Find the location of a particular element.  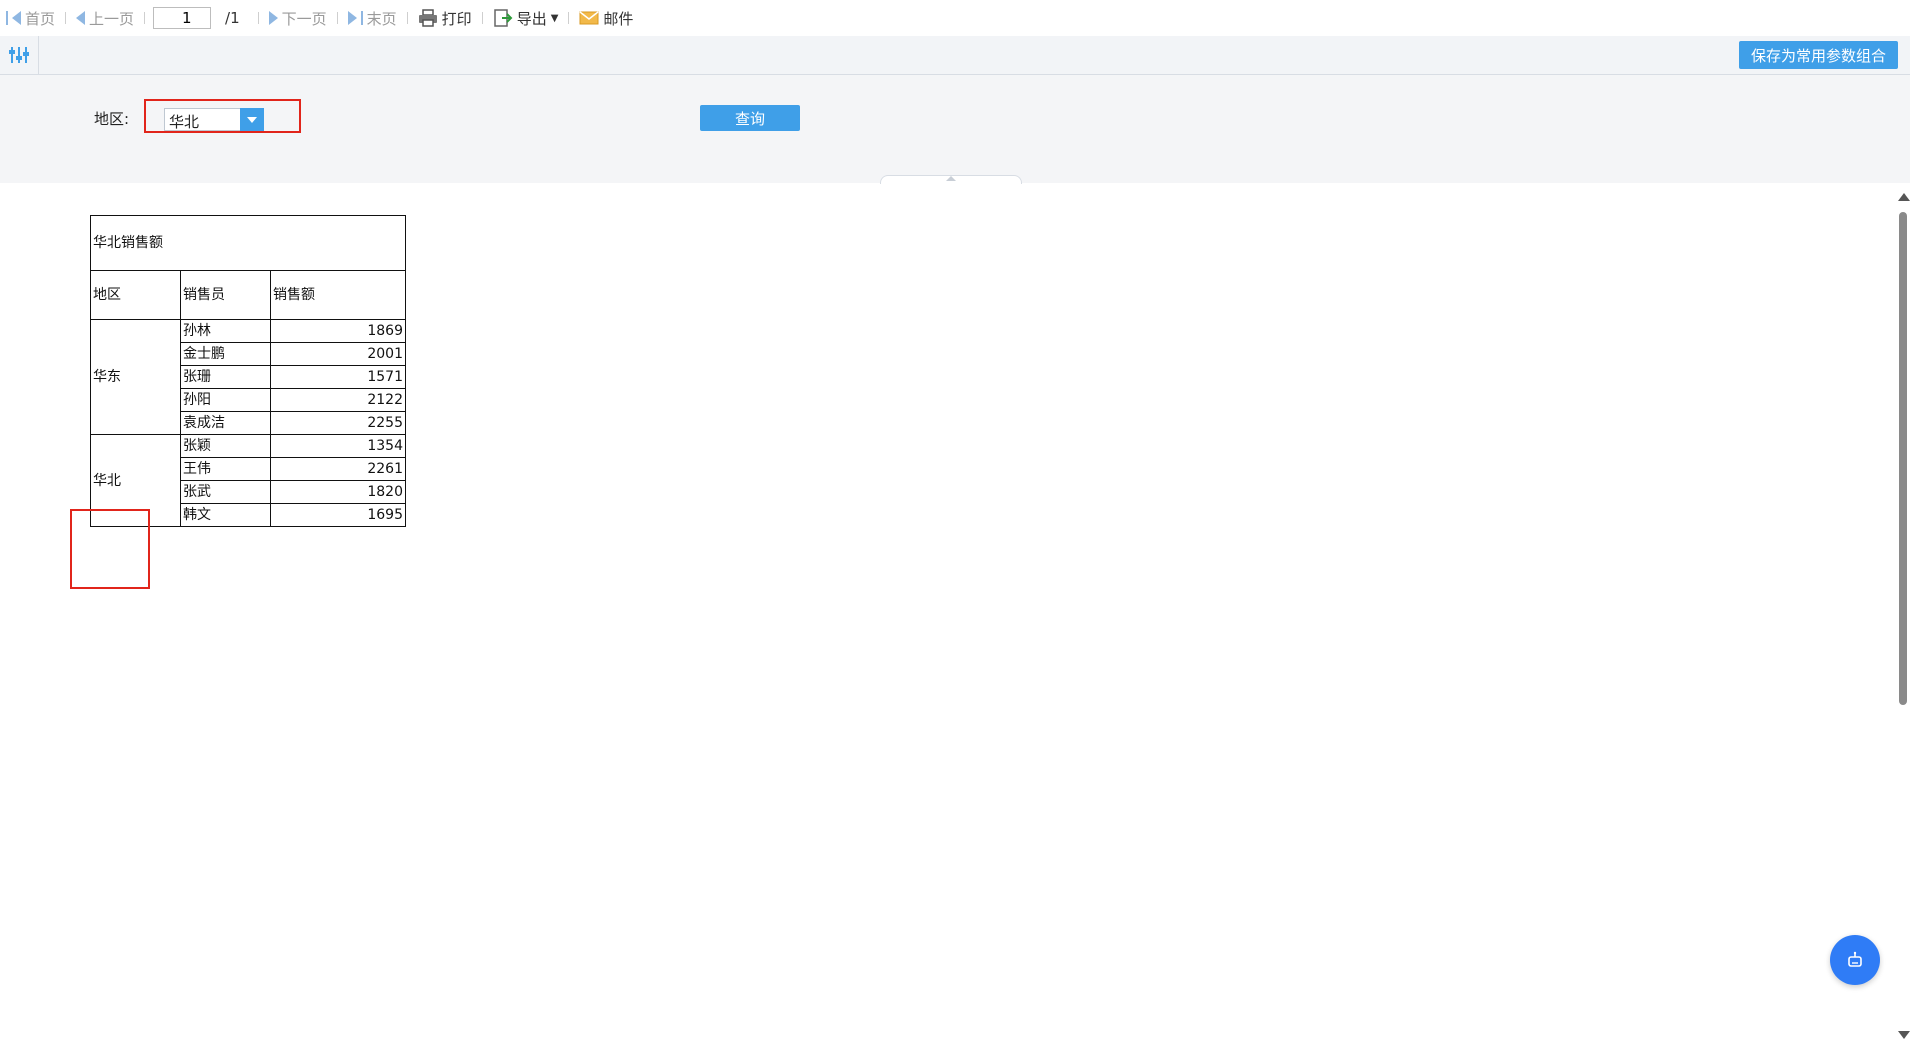

prev-page-button: 上一页 is located at coordinates (105, 18).